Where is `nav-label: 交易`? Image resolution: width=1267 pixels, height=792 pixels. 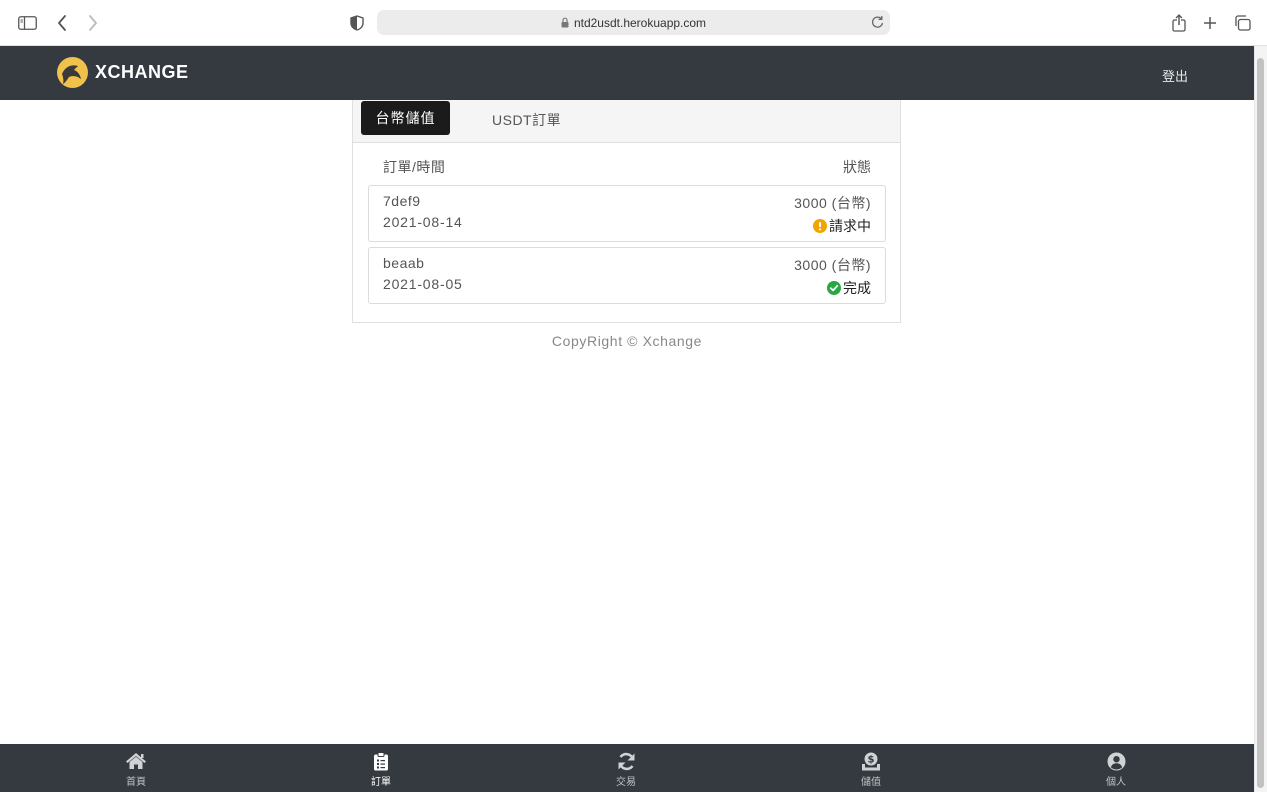
nav-label: 交易 is located at coordinates (626, 782).